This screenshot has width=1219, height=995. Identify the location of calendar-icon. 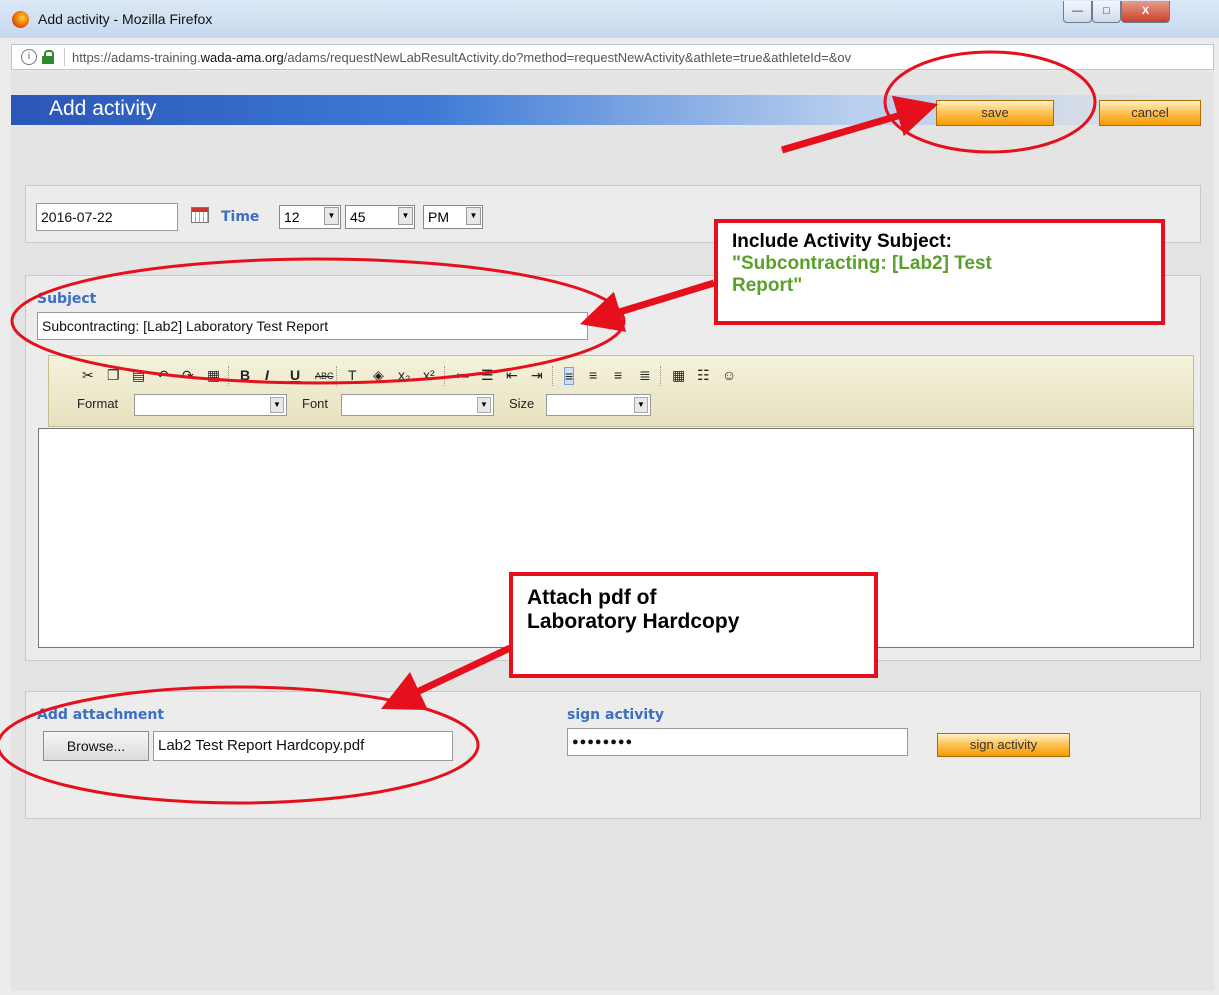
(200, 215).